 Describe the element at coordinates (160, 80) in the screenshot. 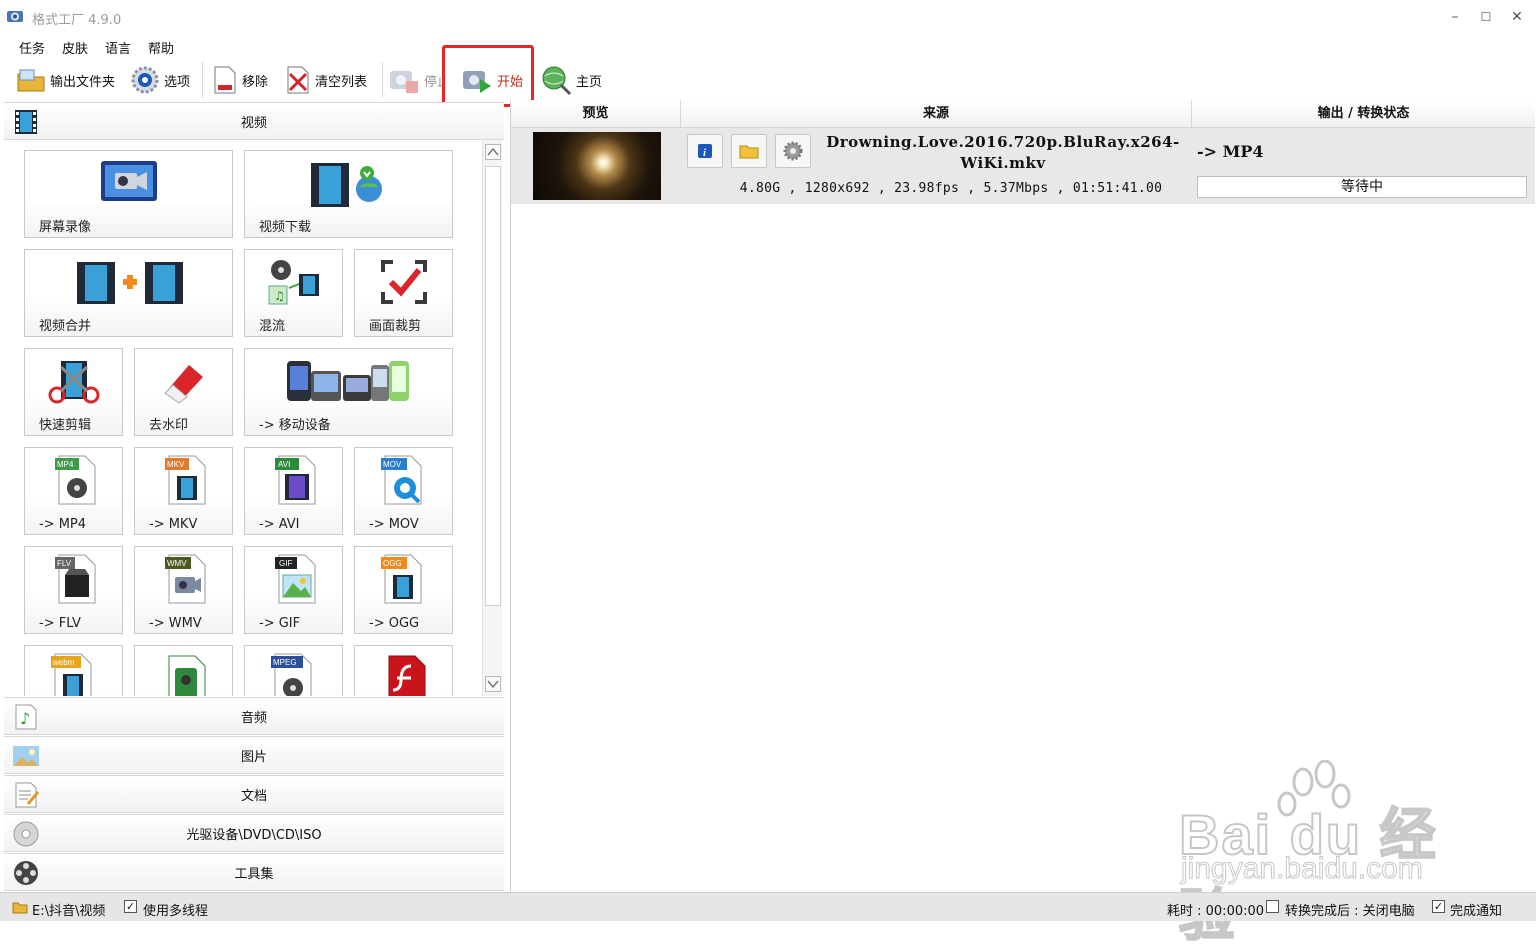

I see `options-button: 选项` at that location.